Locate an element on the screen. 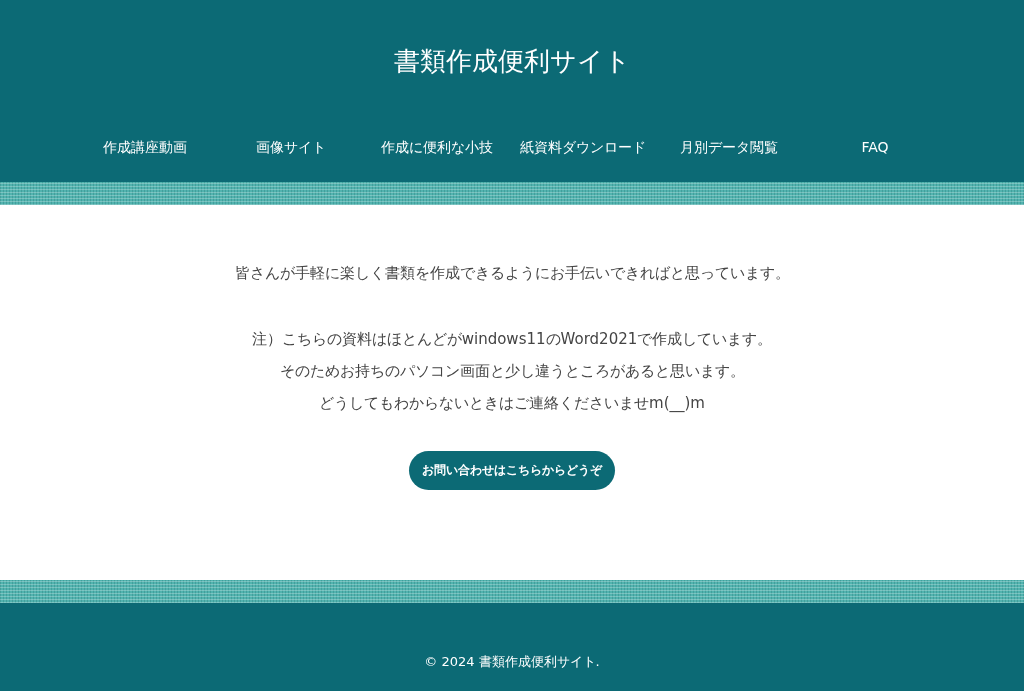 This screenshot has height=691, width=1024. nav-link: 作成に便利な小技 is located at coordinates (437, 148).